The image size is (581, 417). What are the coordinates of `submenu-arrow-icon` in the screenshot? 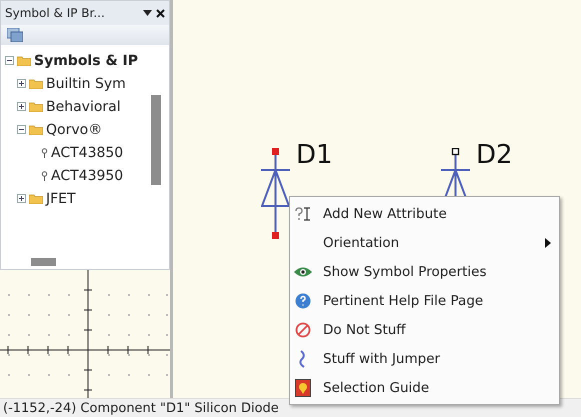 It's located at (548, 243).